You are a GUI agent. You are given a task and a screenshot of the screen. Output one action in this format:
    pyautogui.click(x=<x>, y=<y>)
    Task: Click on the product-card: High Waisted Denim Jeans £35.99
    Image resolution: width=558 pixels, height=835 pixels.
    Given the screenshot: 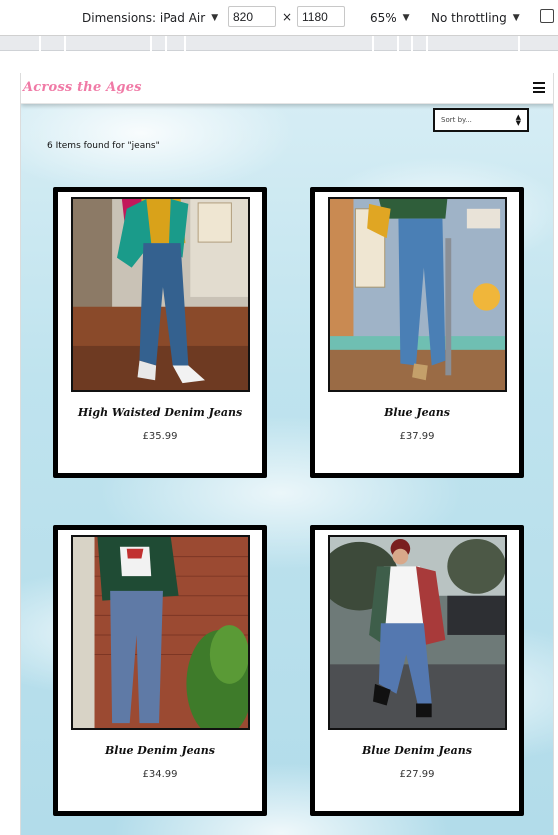 What is the action you would take?
    pyautogui.click(x=160, y=332)
    